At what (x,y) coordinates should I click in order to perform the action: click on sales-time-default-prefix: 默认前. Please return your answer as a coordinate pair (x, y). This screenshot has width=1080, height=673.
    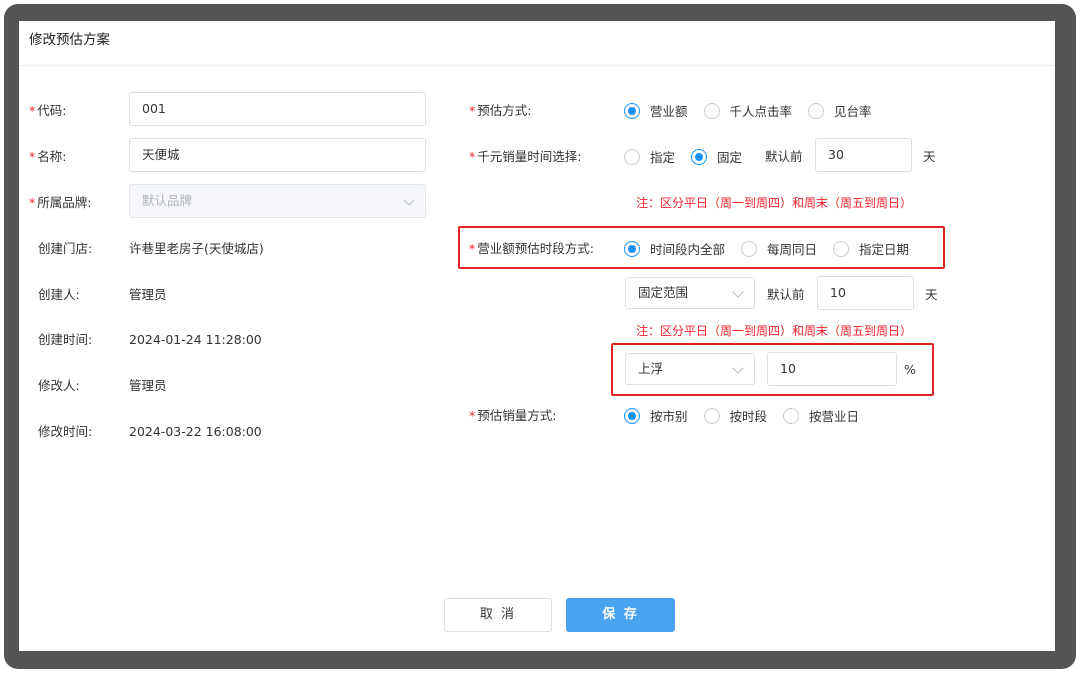
    Looking at the image, I should click on (784, 156).